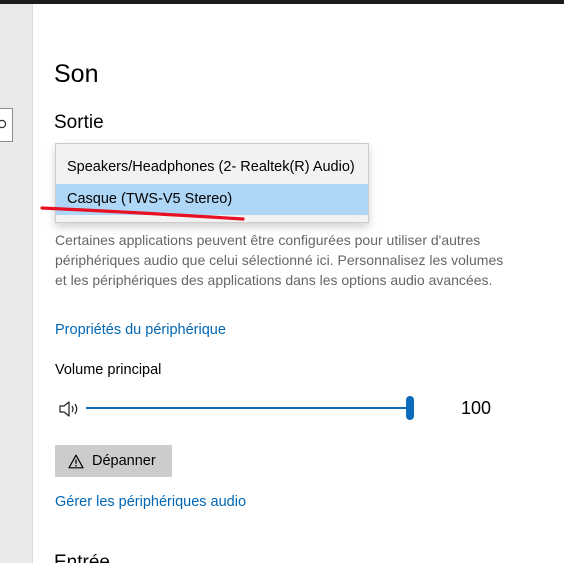 This screenshot has width=564, height=563. What do you see at coordinates (108, 370) in the screenshot?
I see `master-volume-label: Volume principal` at bounding box center [108, 370].